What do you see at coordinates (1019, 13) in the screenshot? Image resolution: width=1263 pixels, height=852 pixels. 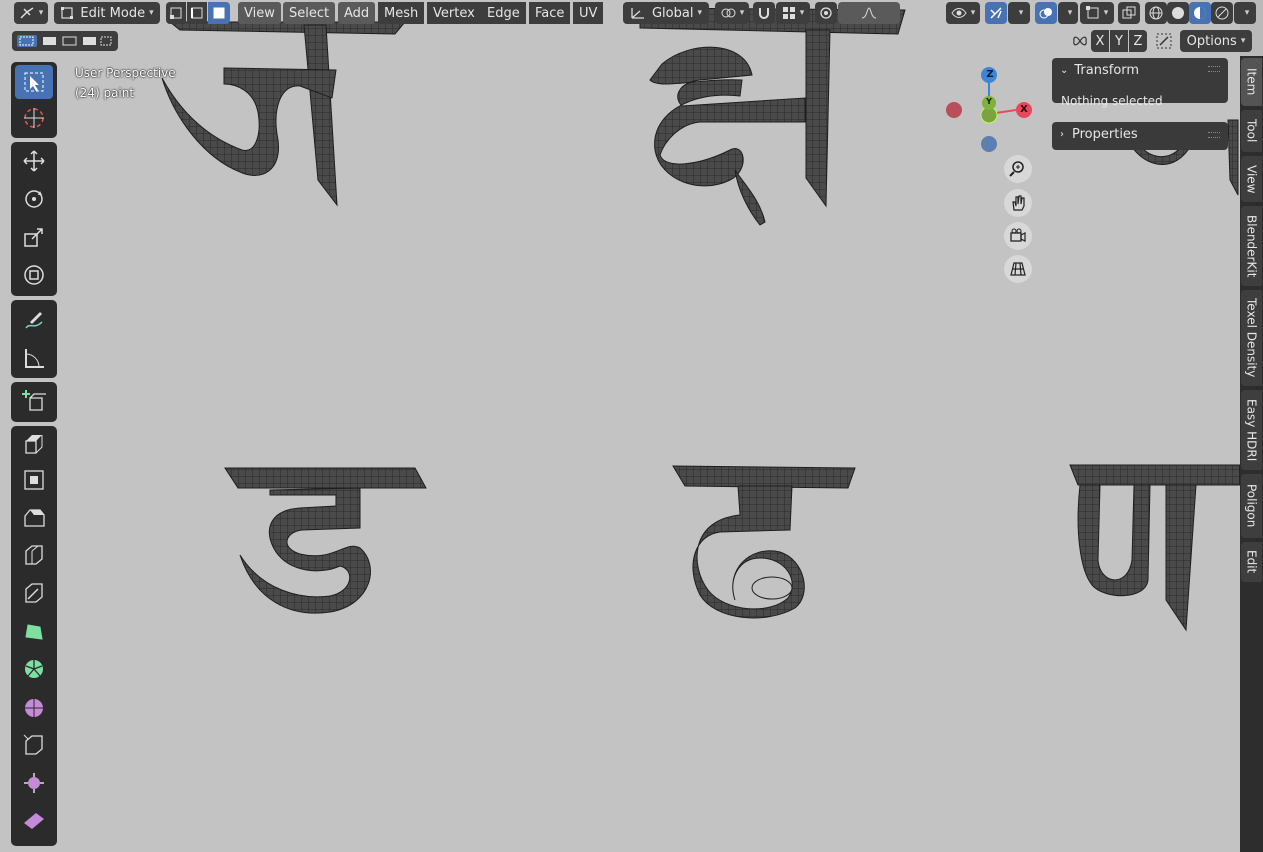 I see `gizmo-dropdown: ▾` at bounding box center [1019, 13].